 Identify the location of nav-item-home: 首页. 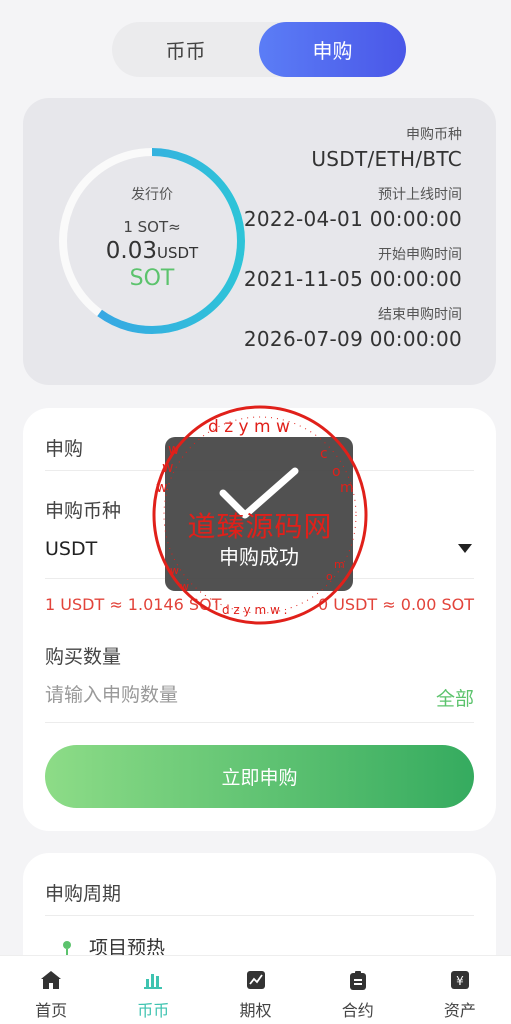
(51, 990).